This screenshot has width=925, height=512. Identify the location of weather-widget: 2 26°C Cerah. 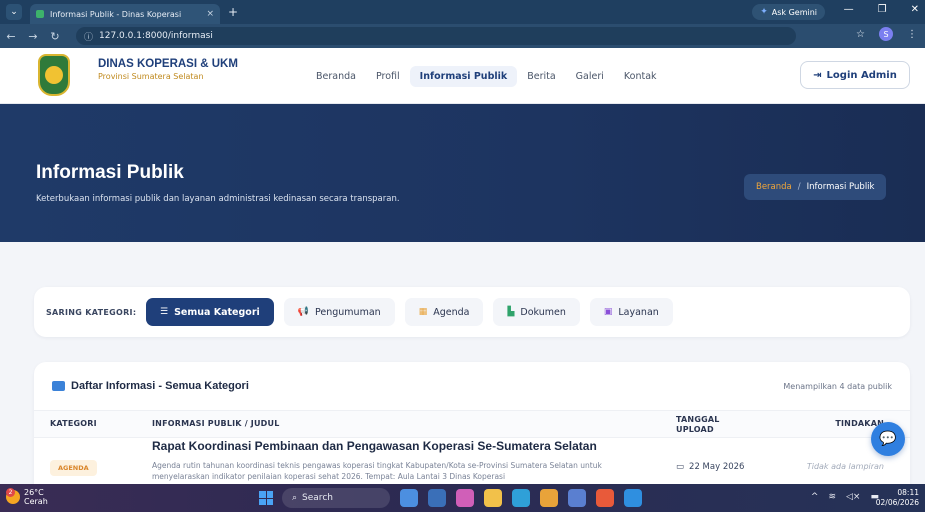
(27, 497).